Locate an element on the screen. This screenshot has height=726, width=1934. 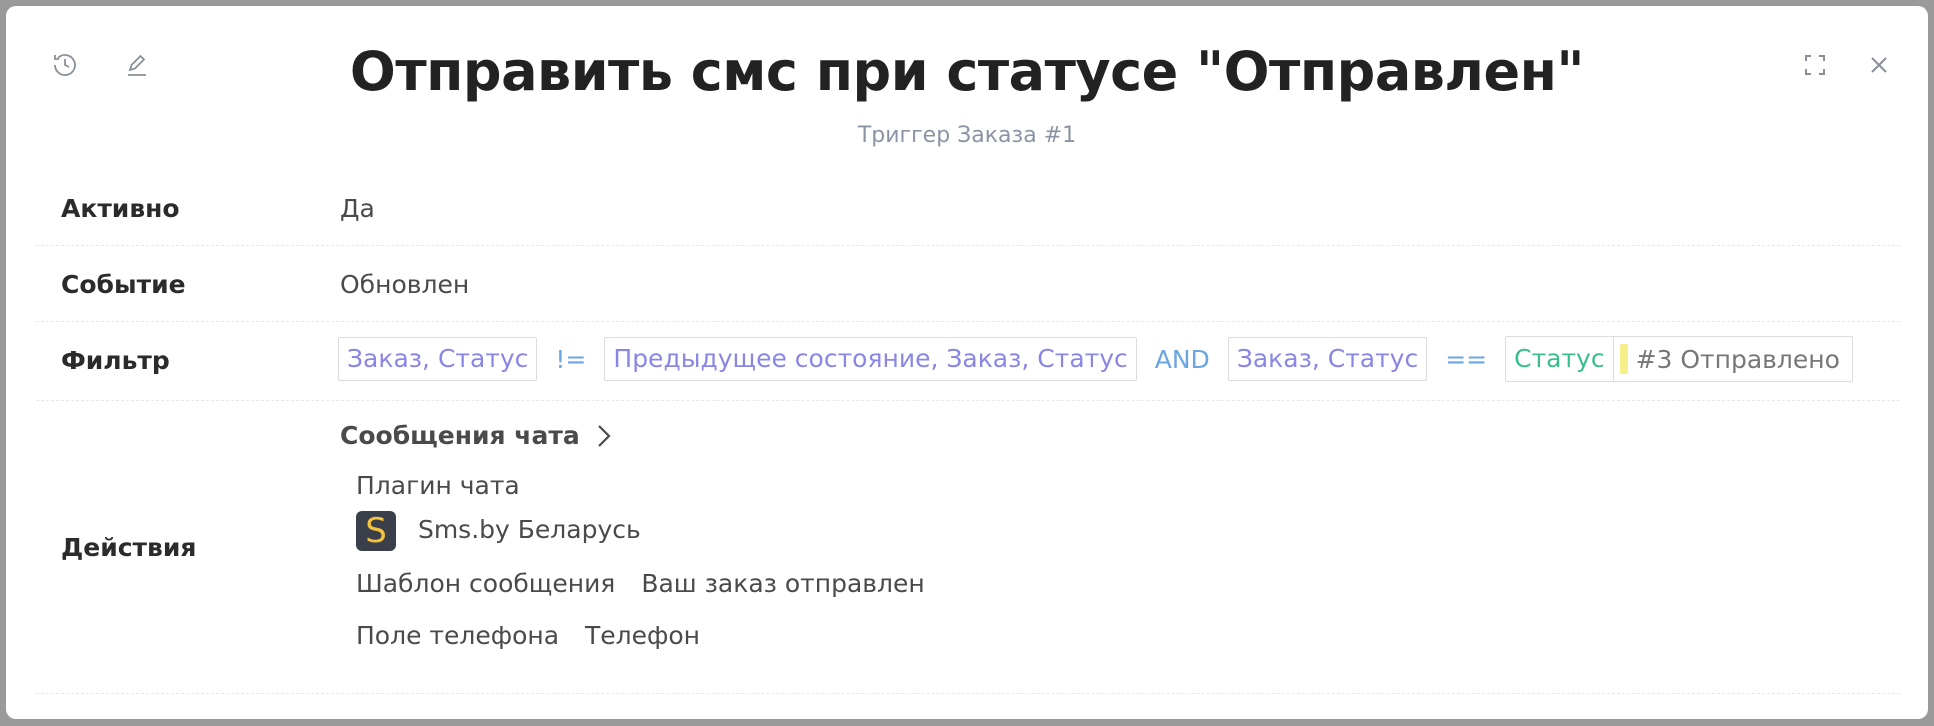
status-value-text: #3 Отправлено is located at coordinates (1737, 359).